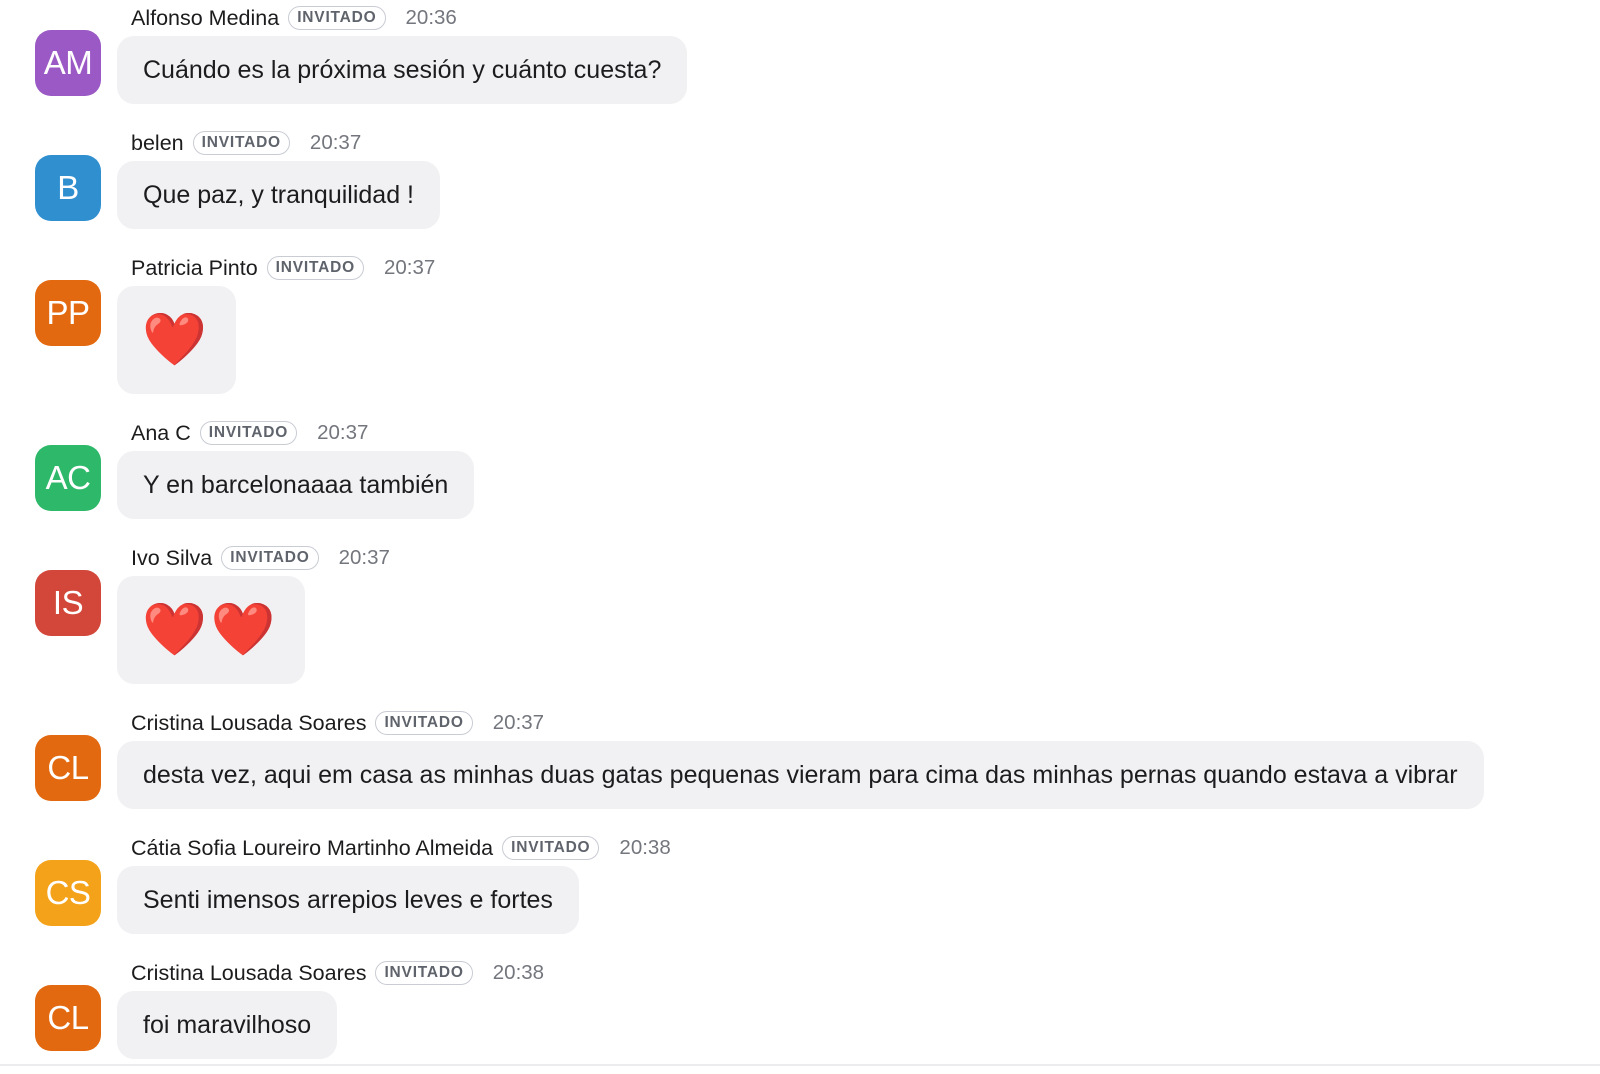  What do you see at coordinates (157, 143) in the screenshot?
I see `sender-name: belen` at bounding box center [157, 143].